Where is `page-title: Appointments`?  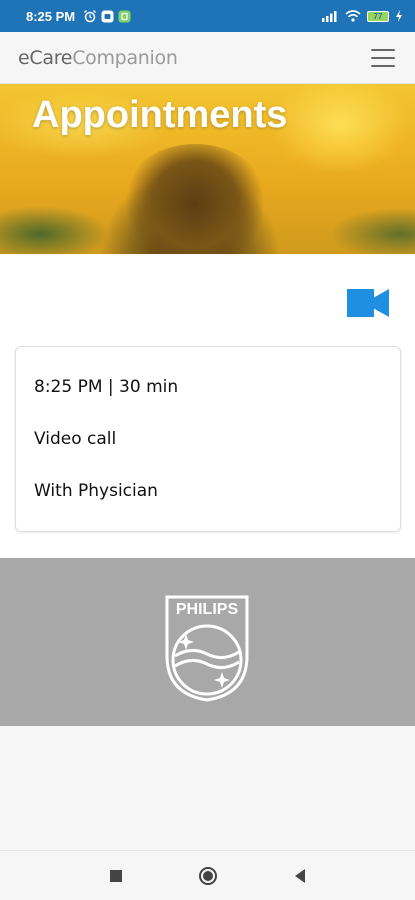
page-title: Appointments is located at coordinates (160, 115).